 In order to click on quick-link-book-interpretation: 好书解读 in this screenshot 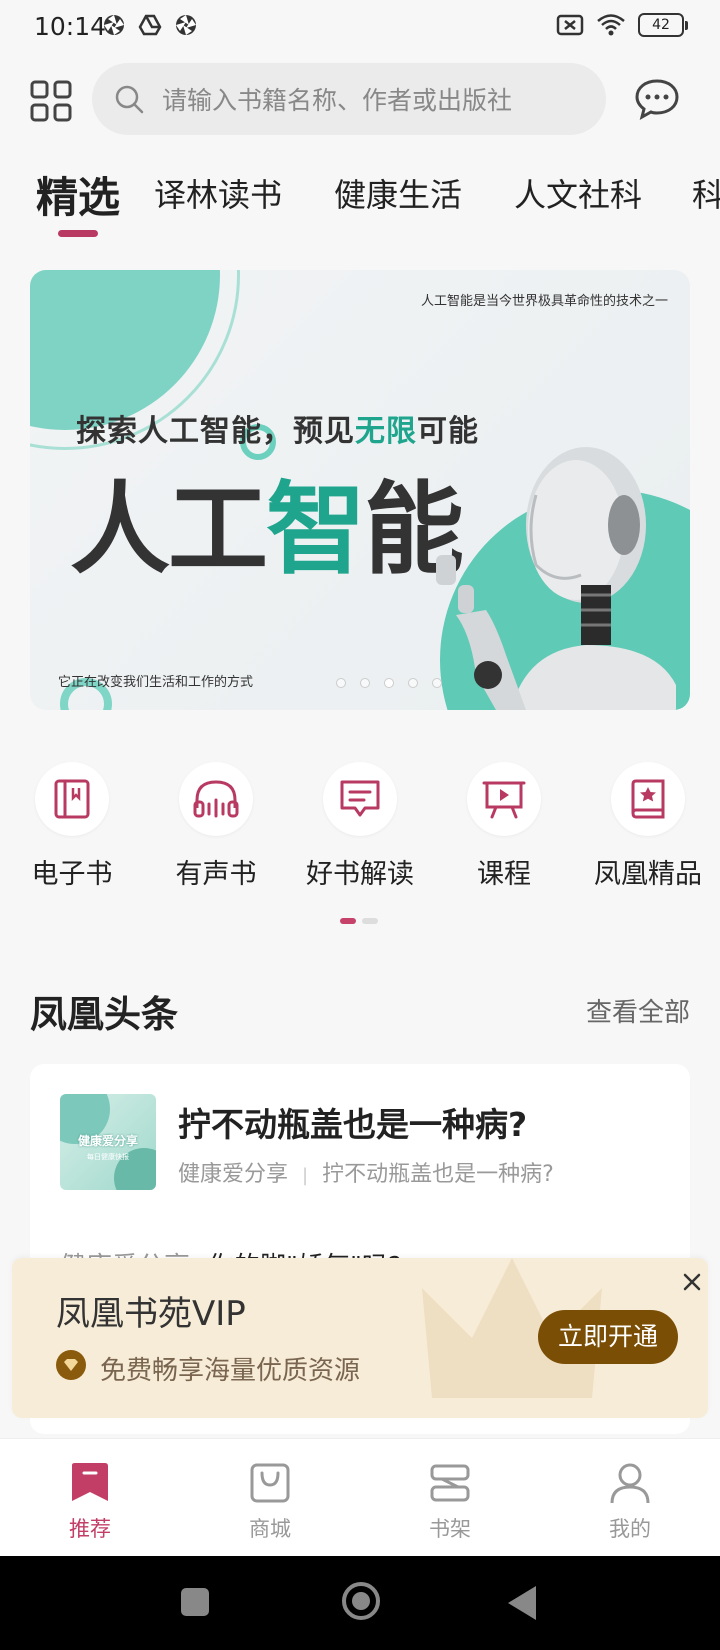, I will do `click(360, 826)`.